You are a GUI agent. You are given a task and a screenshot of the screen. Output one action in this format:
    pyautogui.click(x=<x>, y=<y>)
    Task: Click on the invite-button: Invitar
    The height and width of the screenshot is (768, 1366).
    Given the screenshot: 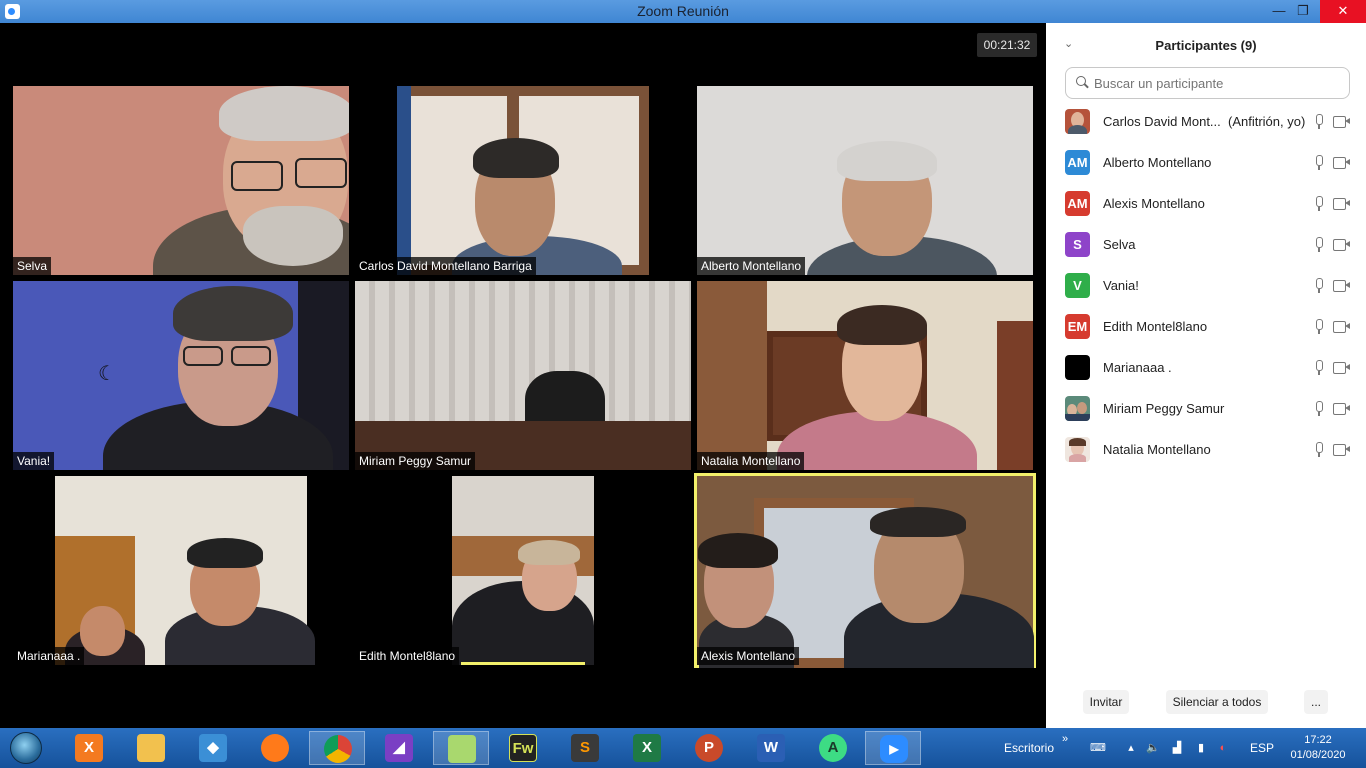 What is the action you would take?
    pyautogui.click(x=1106, y=702)
    